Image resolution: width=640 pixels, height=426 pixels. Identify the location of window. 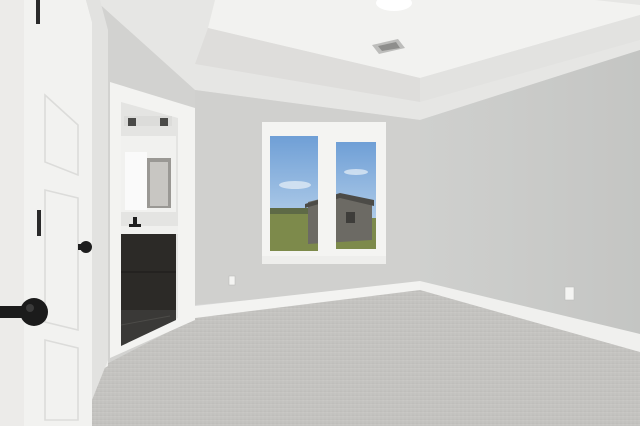
(324, 193).